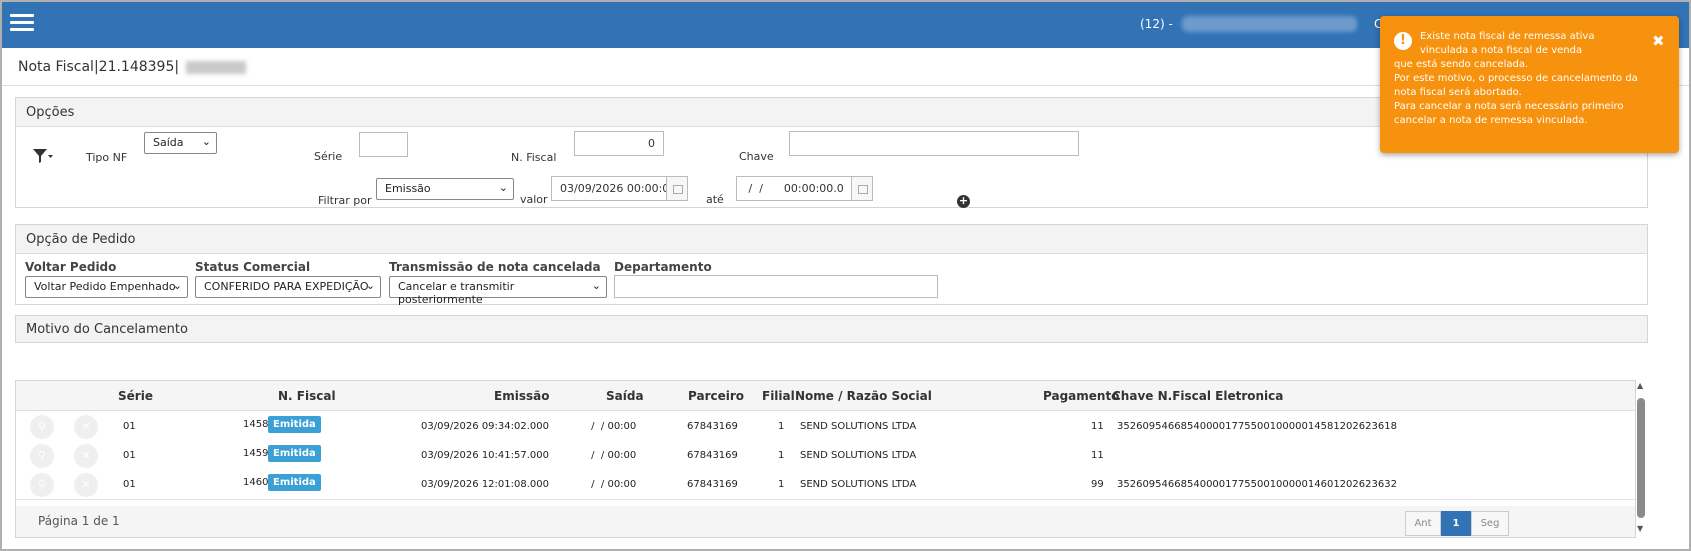  I want to click on col-nome: Nome / Razão Social, so click(863, 396).